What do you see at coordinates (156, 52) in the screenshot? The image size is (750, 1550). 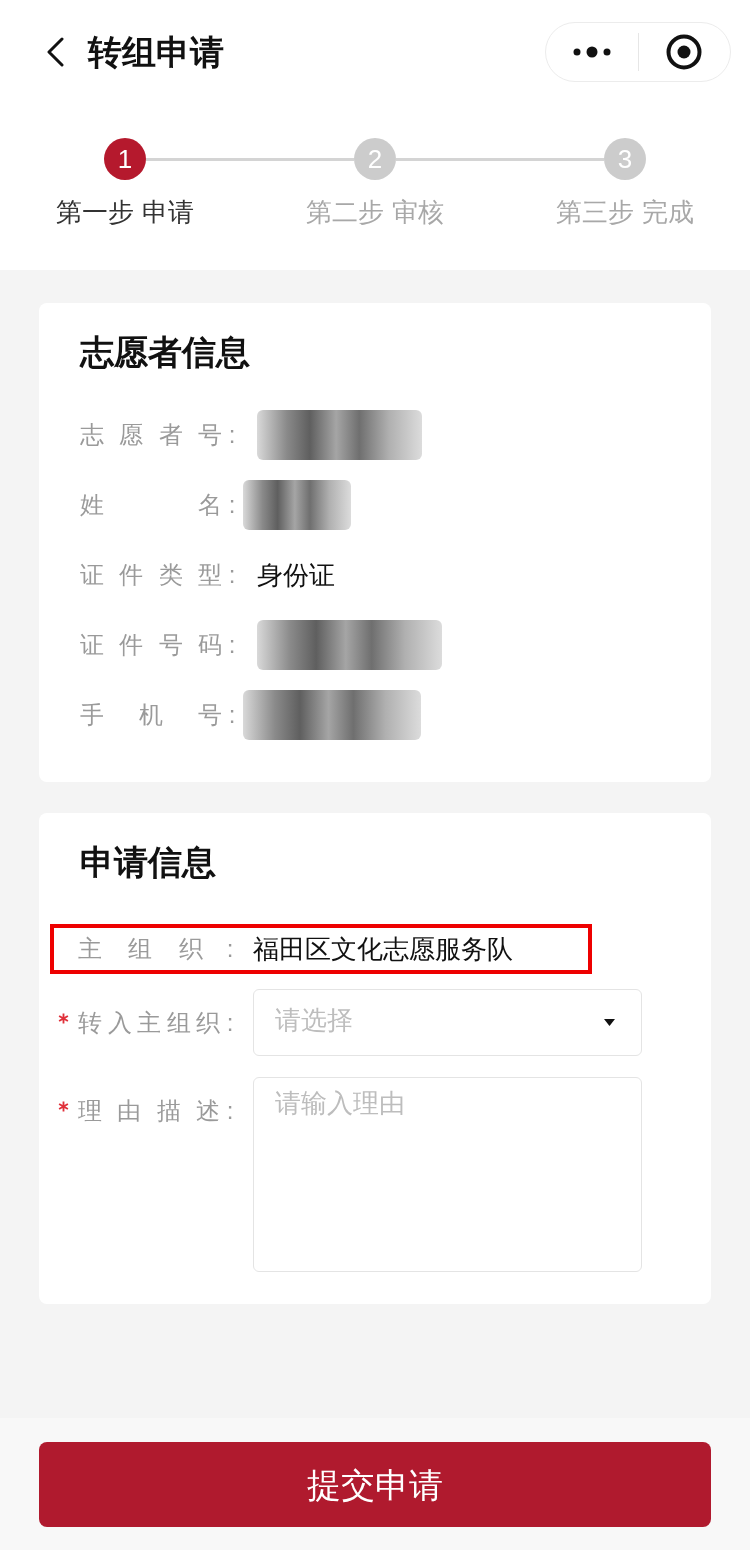 I see `page-title: 转组申请` at bounding box center [156, 52].